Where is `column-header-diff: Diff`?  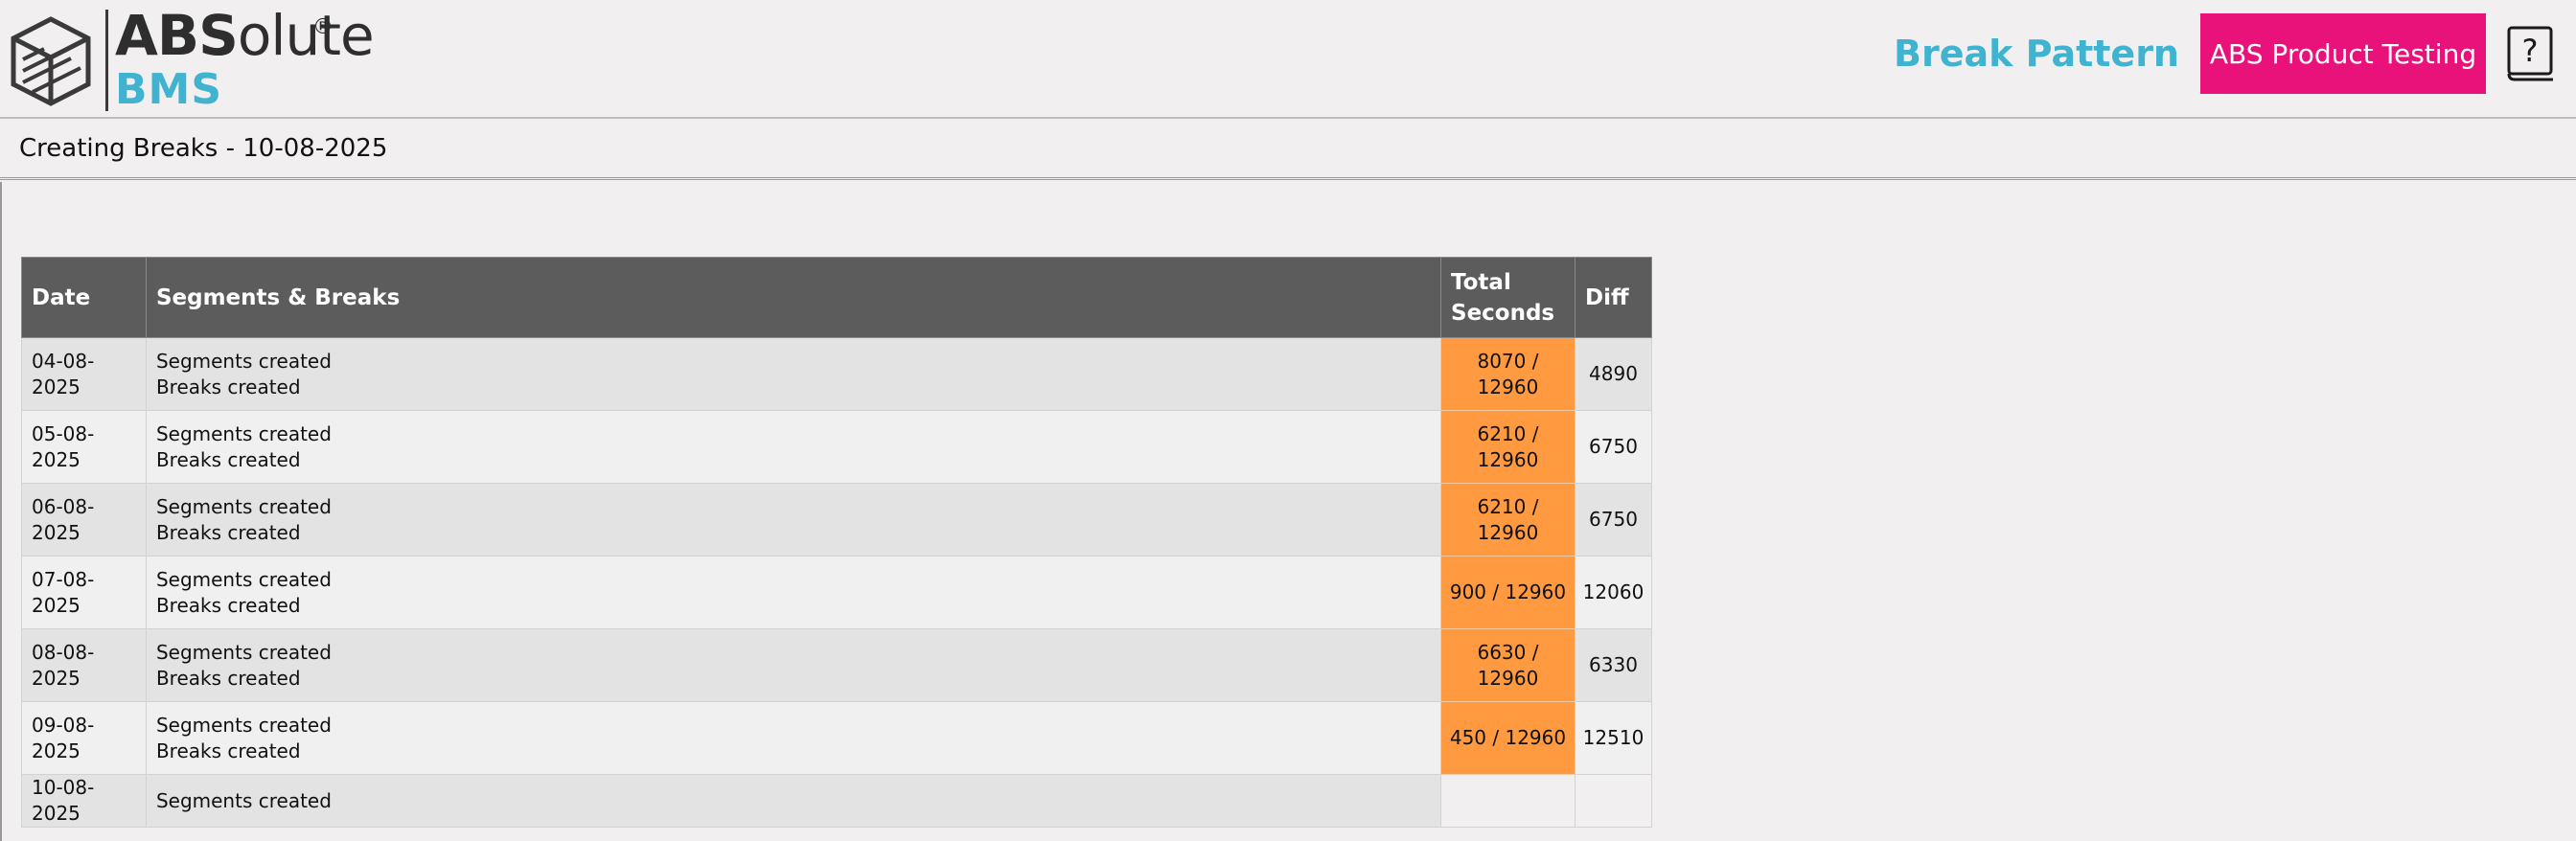 column-header-diff: Diff is located at coordinates (1613, 297).